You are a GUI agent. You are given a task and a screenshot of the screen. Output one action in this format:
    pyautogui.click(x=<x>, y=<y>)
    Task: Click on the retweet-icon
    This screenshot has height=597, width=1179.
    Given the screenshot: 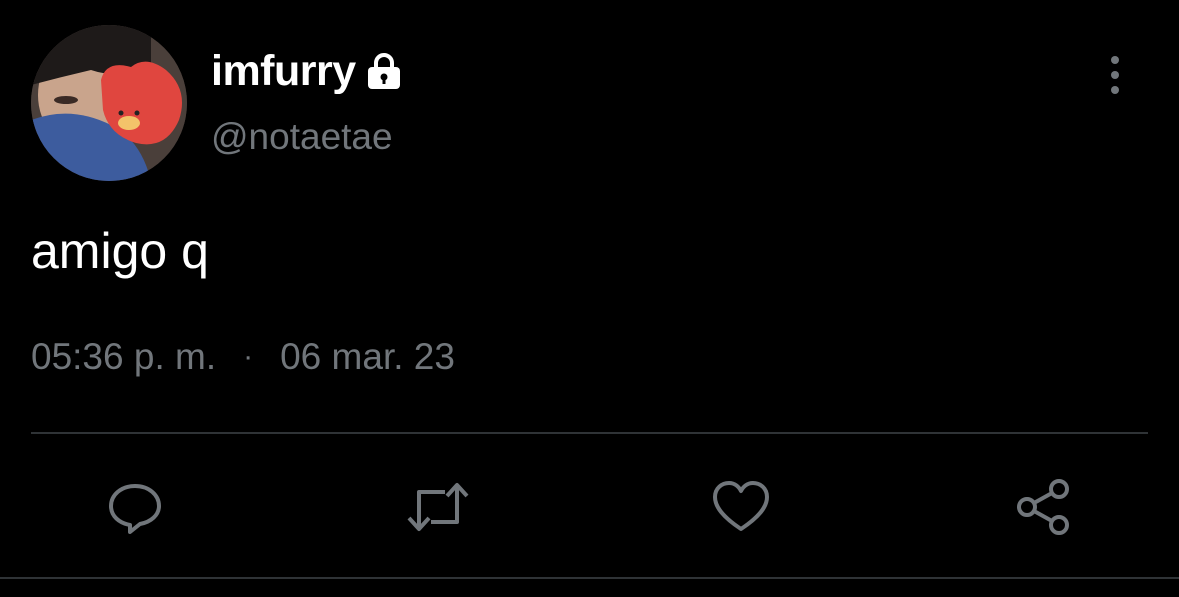 What is the action you would take?
    pyautogui.click(x=438, y=507)
    